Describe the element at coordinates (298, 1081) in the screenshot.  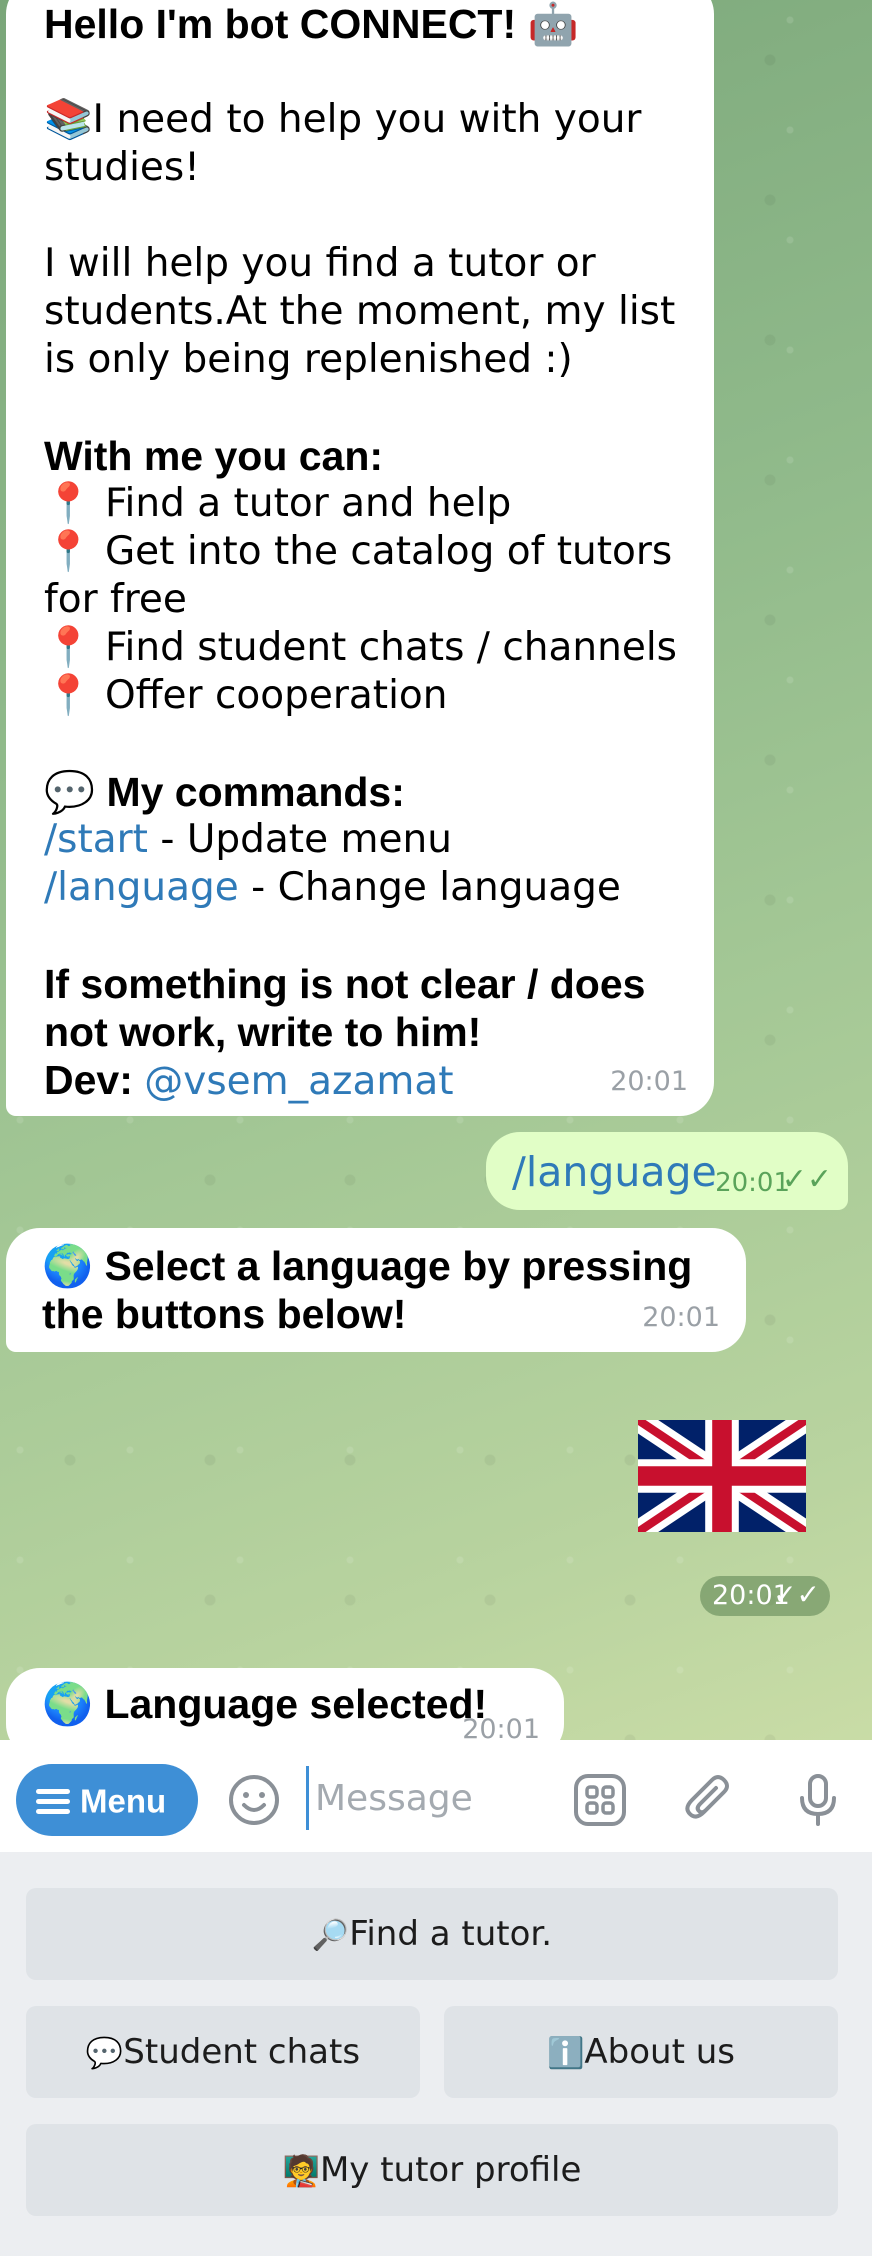
I see `dev-username-link: @vsem_azamat` at that location.